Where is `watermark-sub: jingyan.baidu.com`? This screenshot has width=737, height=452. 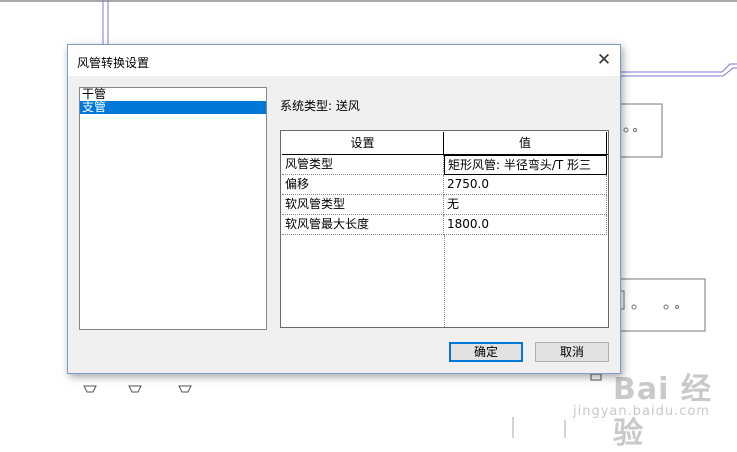
watermark-sub: jingyan.baidu.com is located at coordinates (641, 411).